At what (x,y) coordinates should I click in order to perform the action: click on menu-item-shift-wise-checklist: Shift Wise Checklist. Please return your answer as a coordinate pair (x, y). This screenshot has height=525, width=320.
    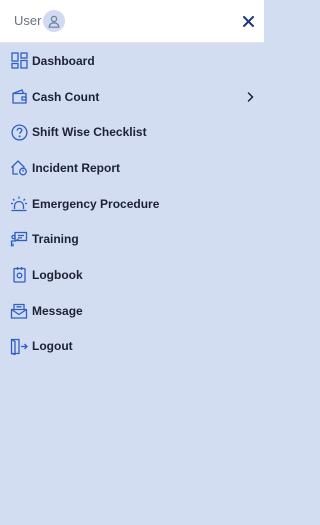
    Looking at the image, I should click on (132, 132).